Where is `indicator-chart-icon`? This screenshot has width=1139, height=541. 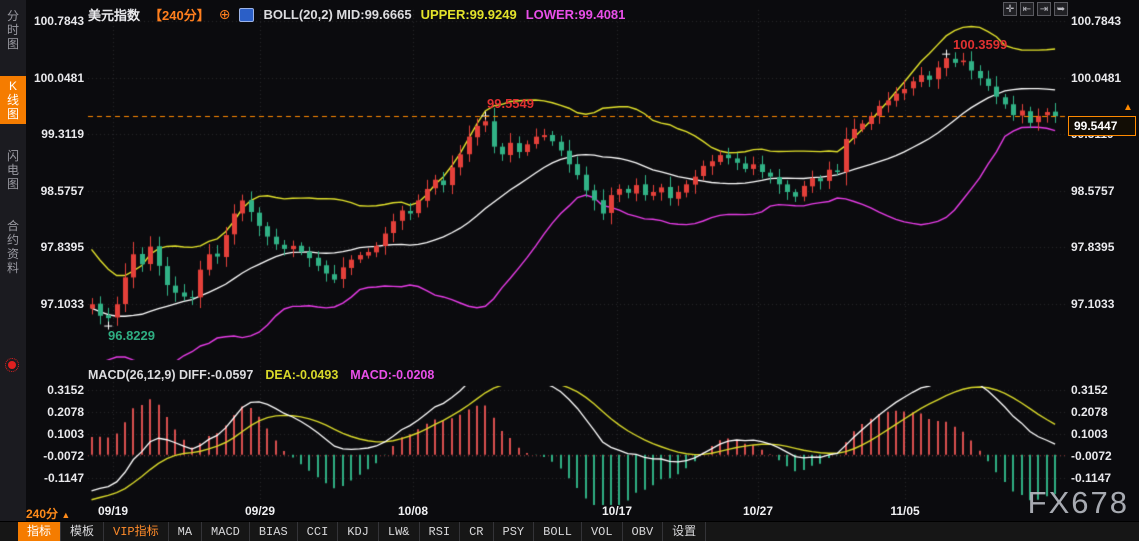 indicator-chart-icon is located at coordinates (247, 14).